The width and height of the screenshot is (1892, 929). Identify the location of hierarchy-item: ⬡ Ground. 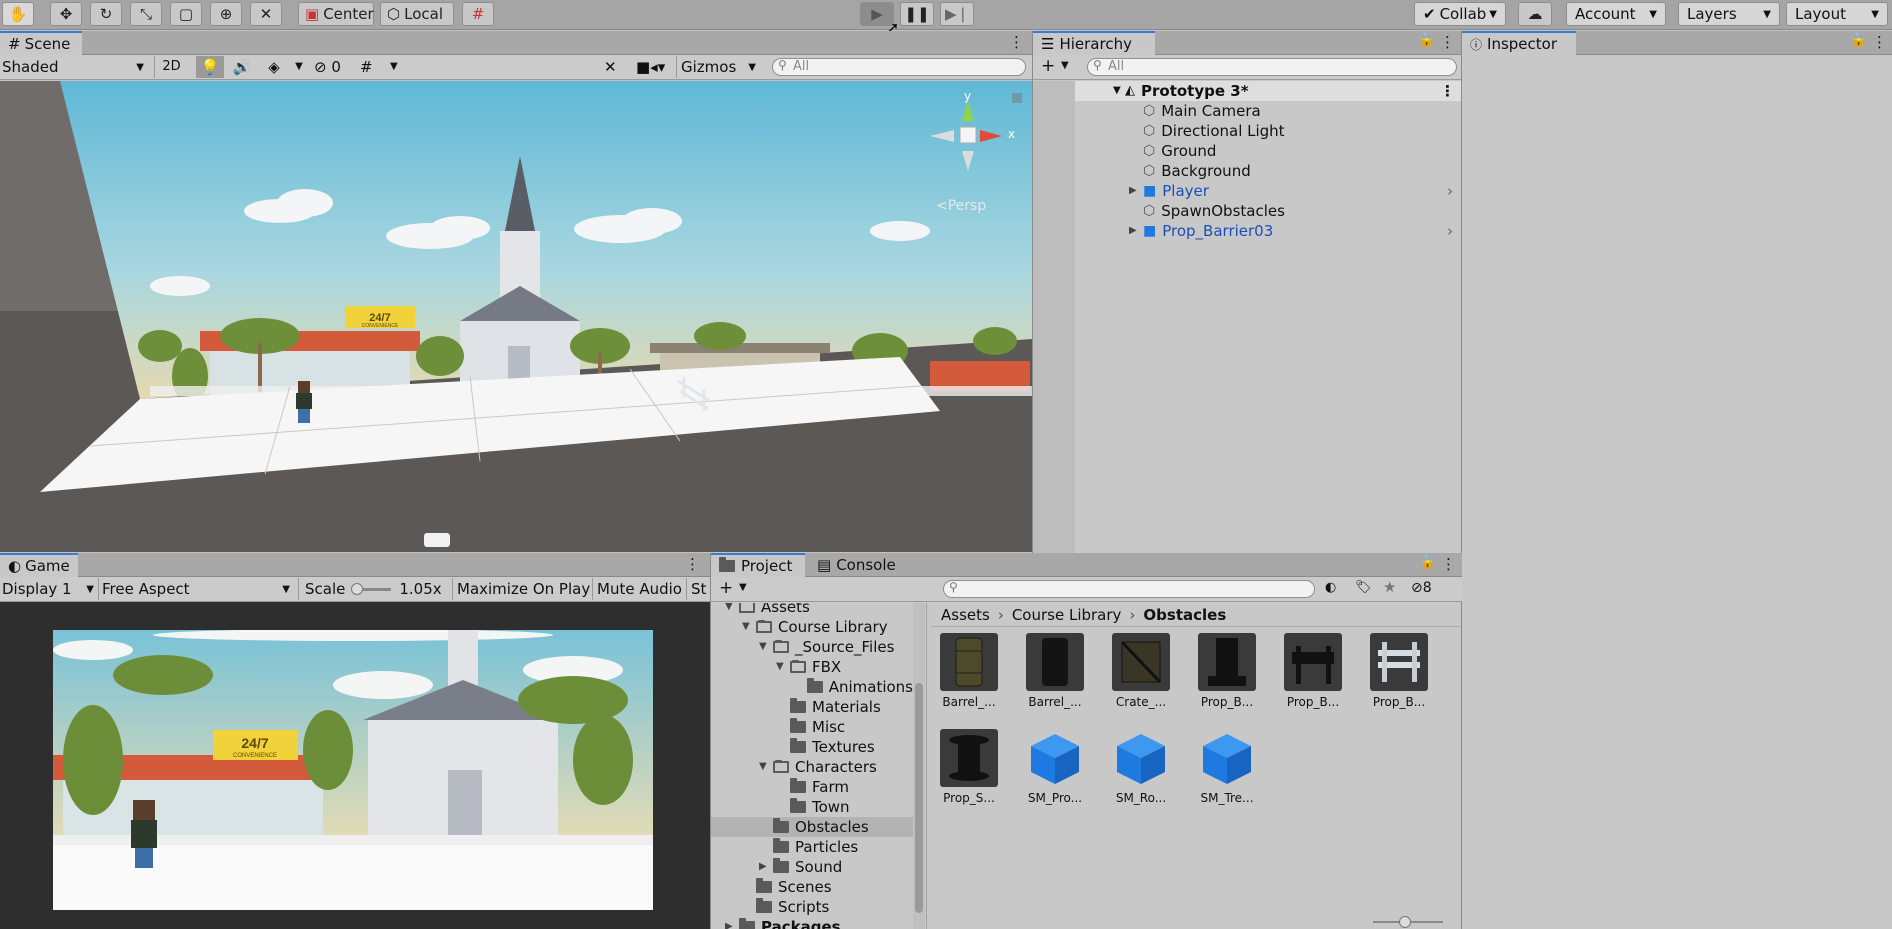
(1268, 151).